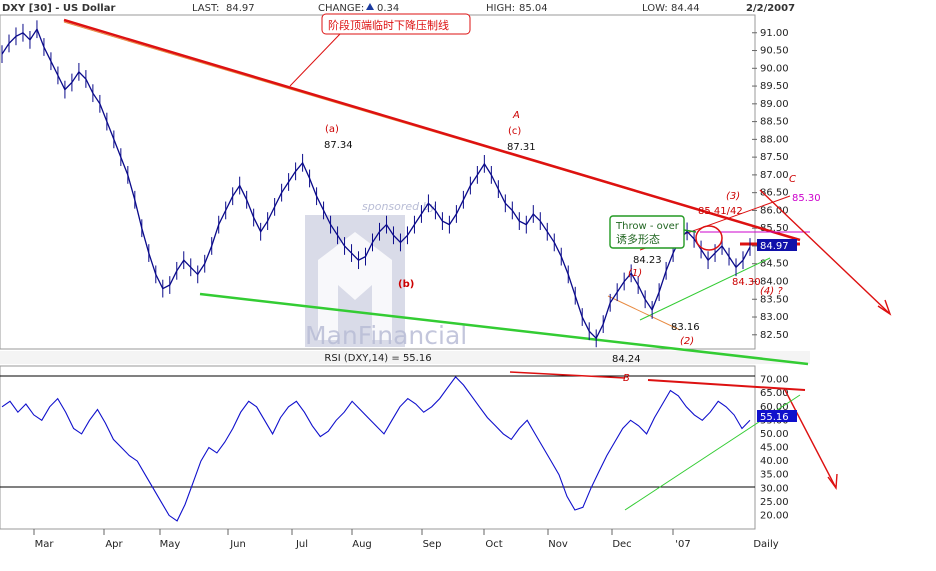 The height and width of the screenshot is (571, 936). I want to click on rsi-value-box-text: 55.16, so click(774, 417).